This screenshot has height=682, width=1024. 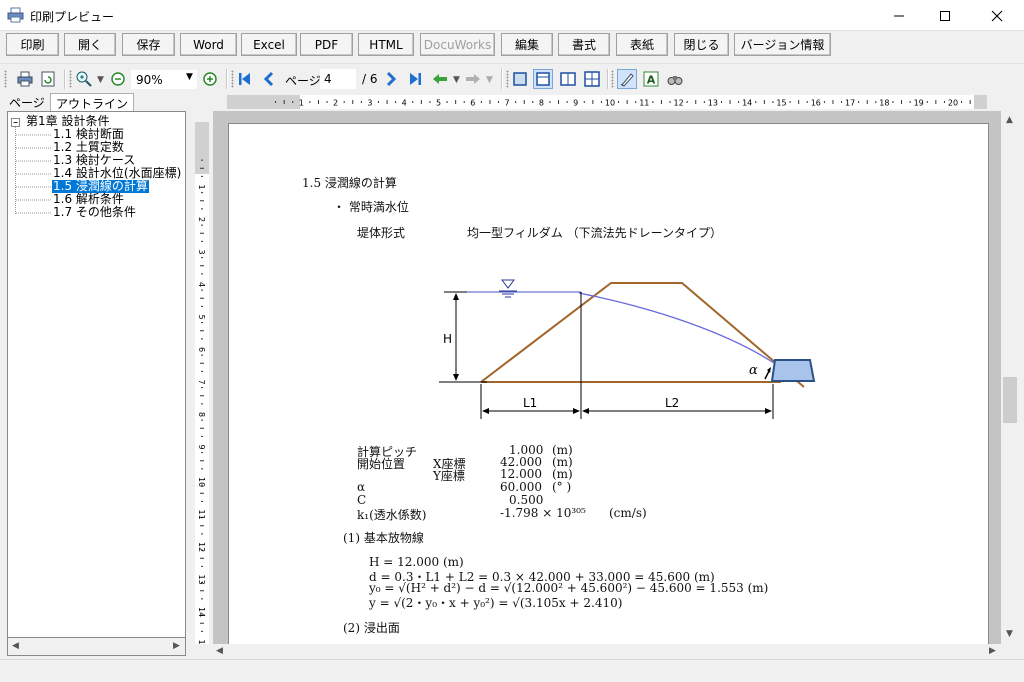 I want to click on subsection-title: ・ 常時満水位, so click(x=371, y=207).